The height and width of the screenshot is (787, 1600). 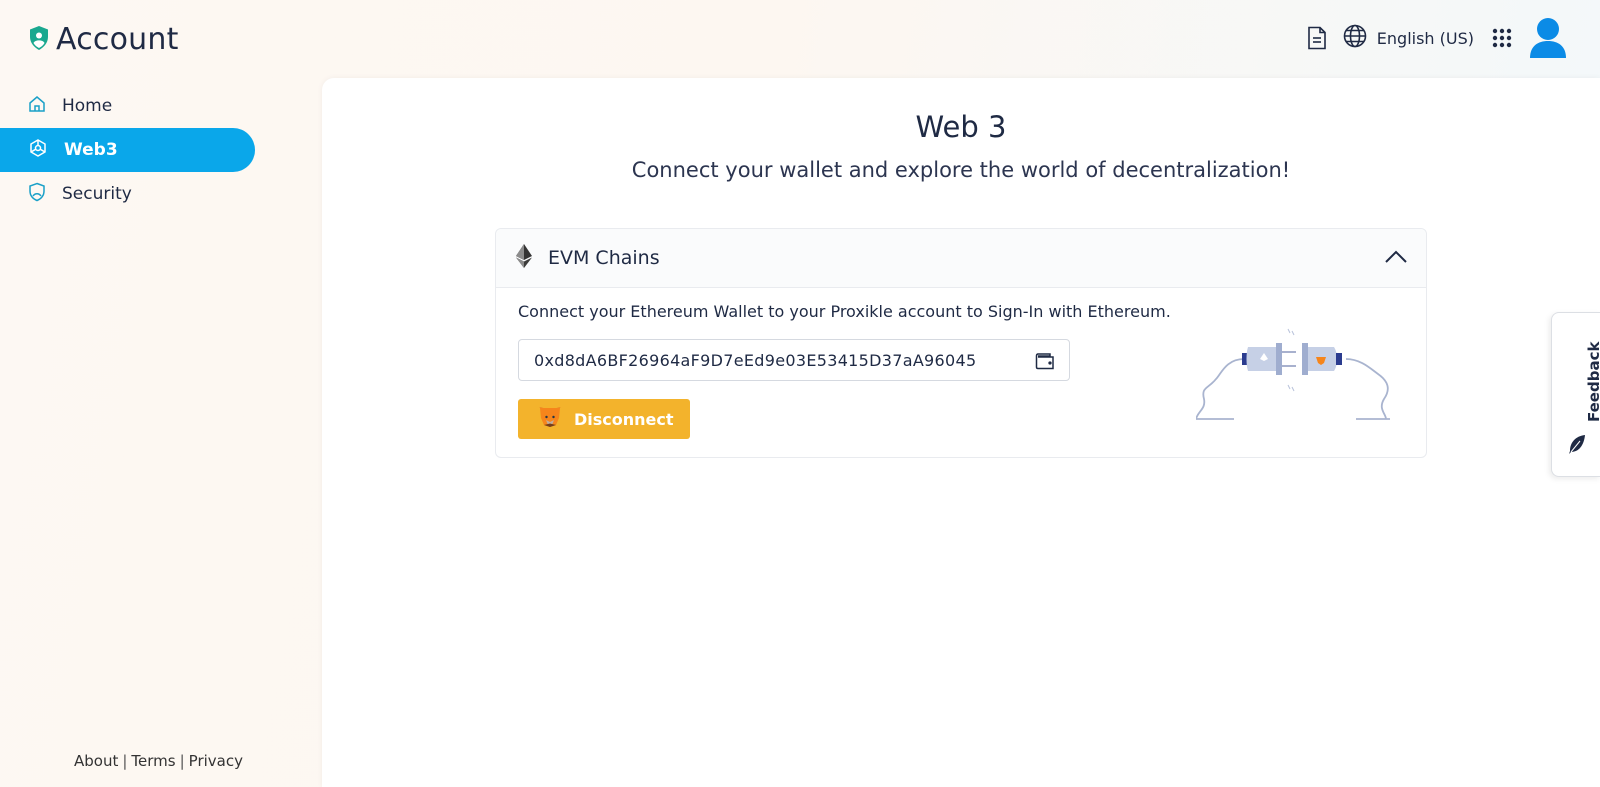 I want to click on brand-title: Account, so click(x=117, y=39).